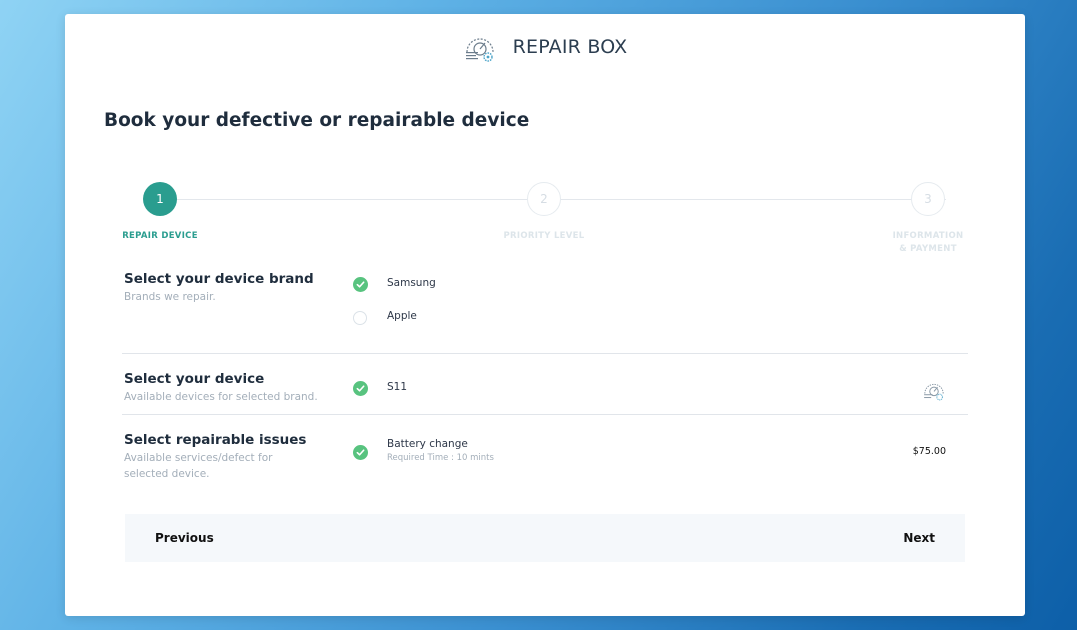 This screenshot has width=1077, height=630. What do you see at coordinates (934, 392) in the screenshot?
I see `device-thumbnail-icon` at bounding box center [934, 392].